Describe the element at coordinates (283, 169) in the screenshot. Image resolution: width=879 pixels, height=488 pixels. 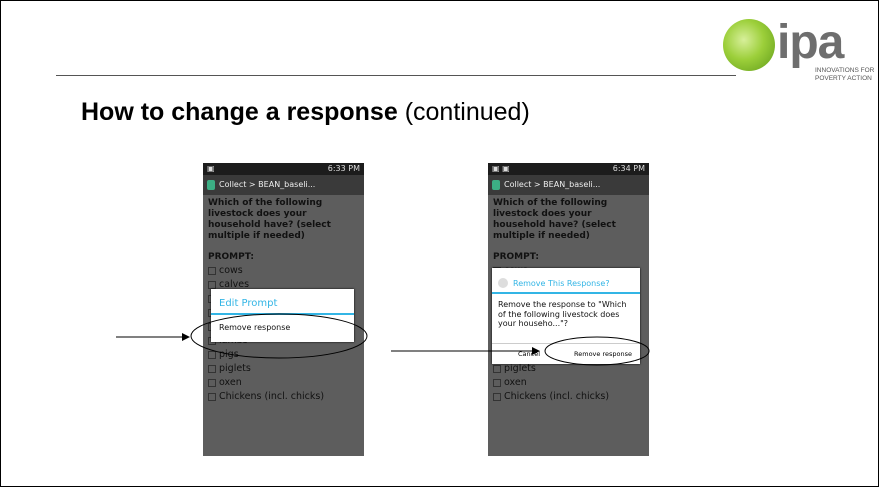
I see `status-bar: ▣ 6:33 PM` at that location.